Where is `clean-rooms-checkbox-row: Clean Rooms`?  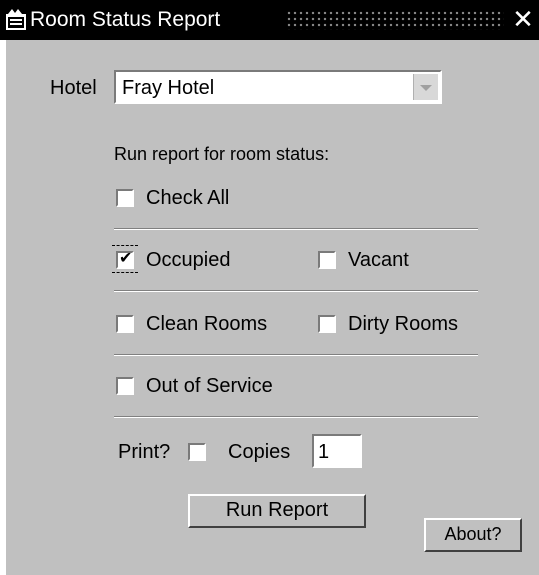
clean-rooms-checkbox-row: Clean Rooms is located at coordinates (211, 326).